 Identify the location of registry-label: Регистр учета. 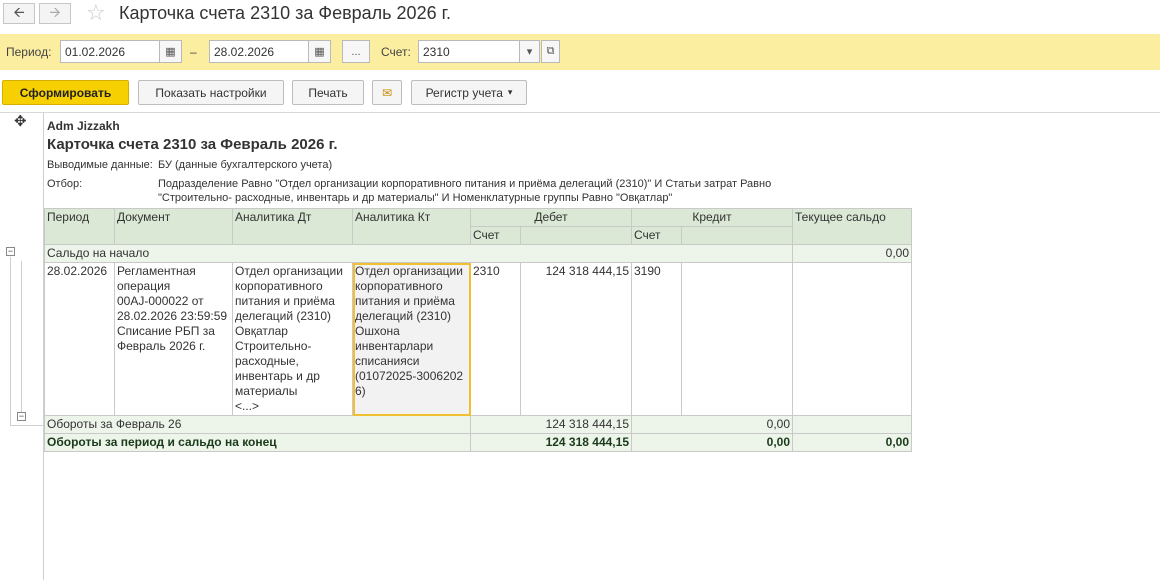
(464, 92).